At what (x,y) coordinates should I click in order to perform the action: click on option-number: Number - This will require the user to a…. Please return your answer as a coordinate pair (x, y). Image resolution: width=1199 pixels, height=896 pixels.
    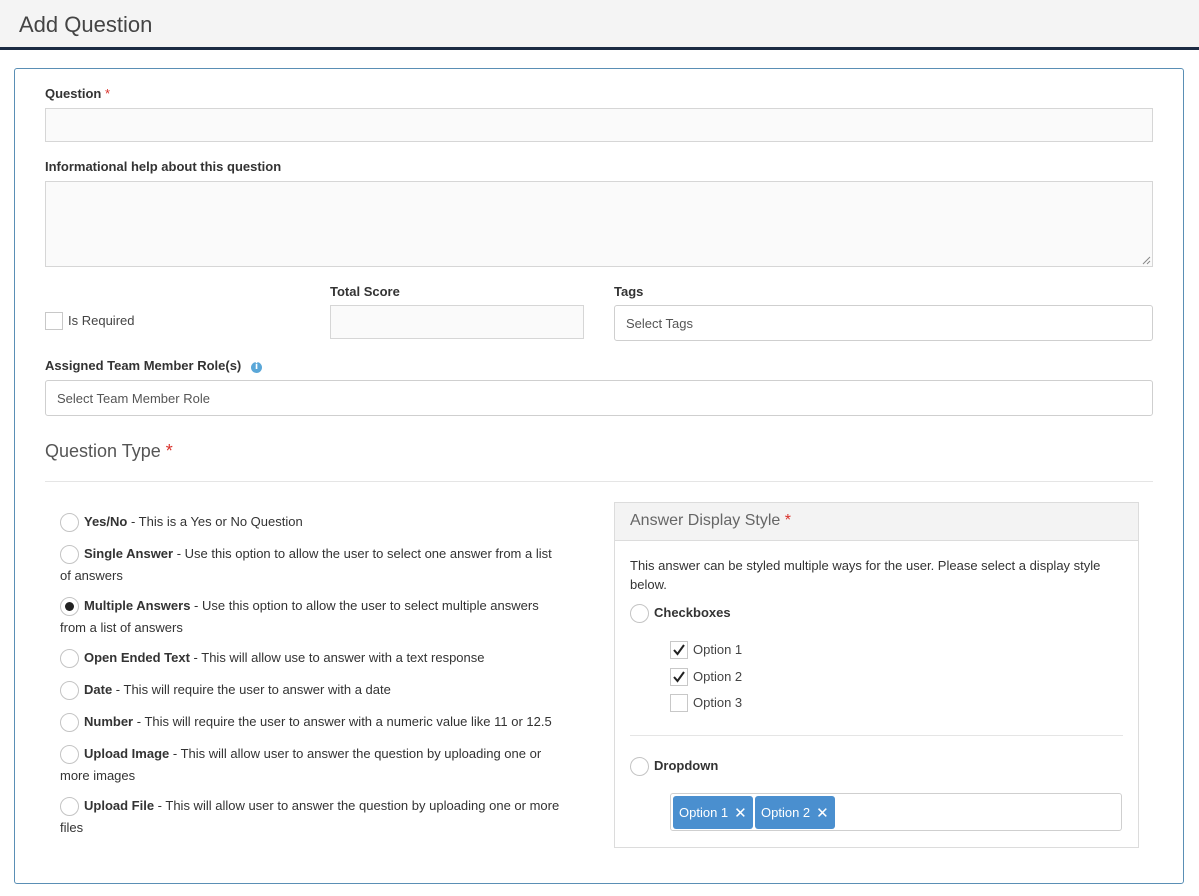
    Looking at the image, I should click on (318, 722).